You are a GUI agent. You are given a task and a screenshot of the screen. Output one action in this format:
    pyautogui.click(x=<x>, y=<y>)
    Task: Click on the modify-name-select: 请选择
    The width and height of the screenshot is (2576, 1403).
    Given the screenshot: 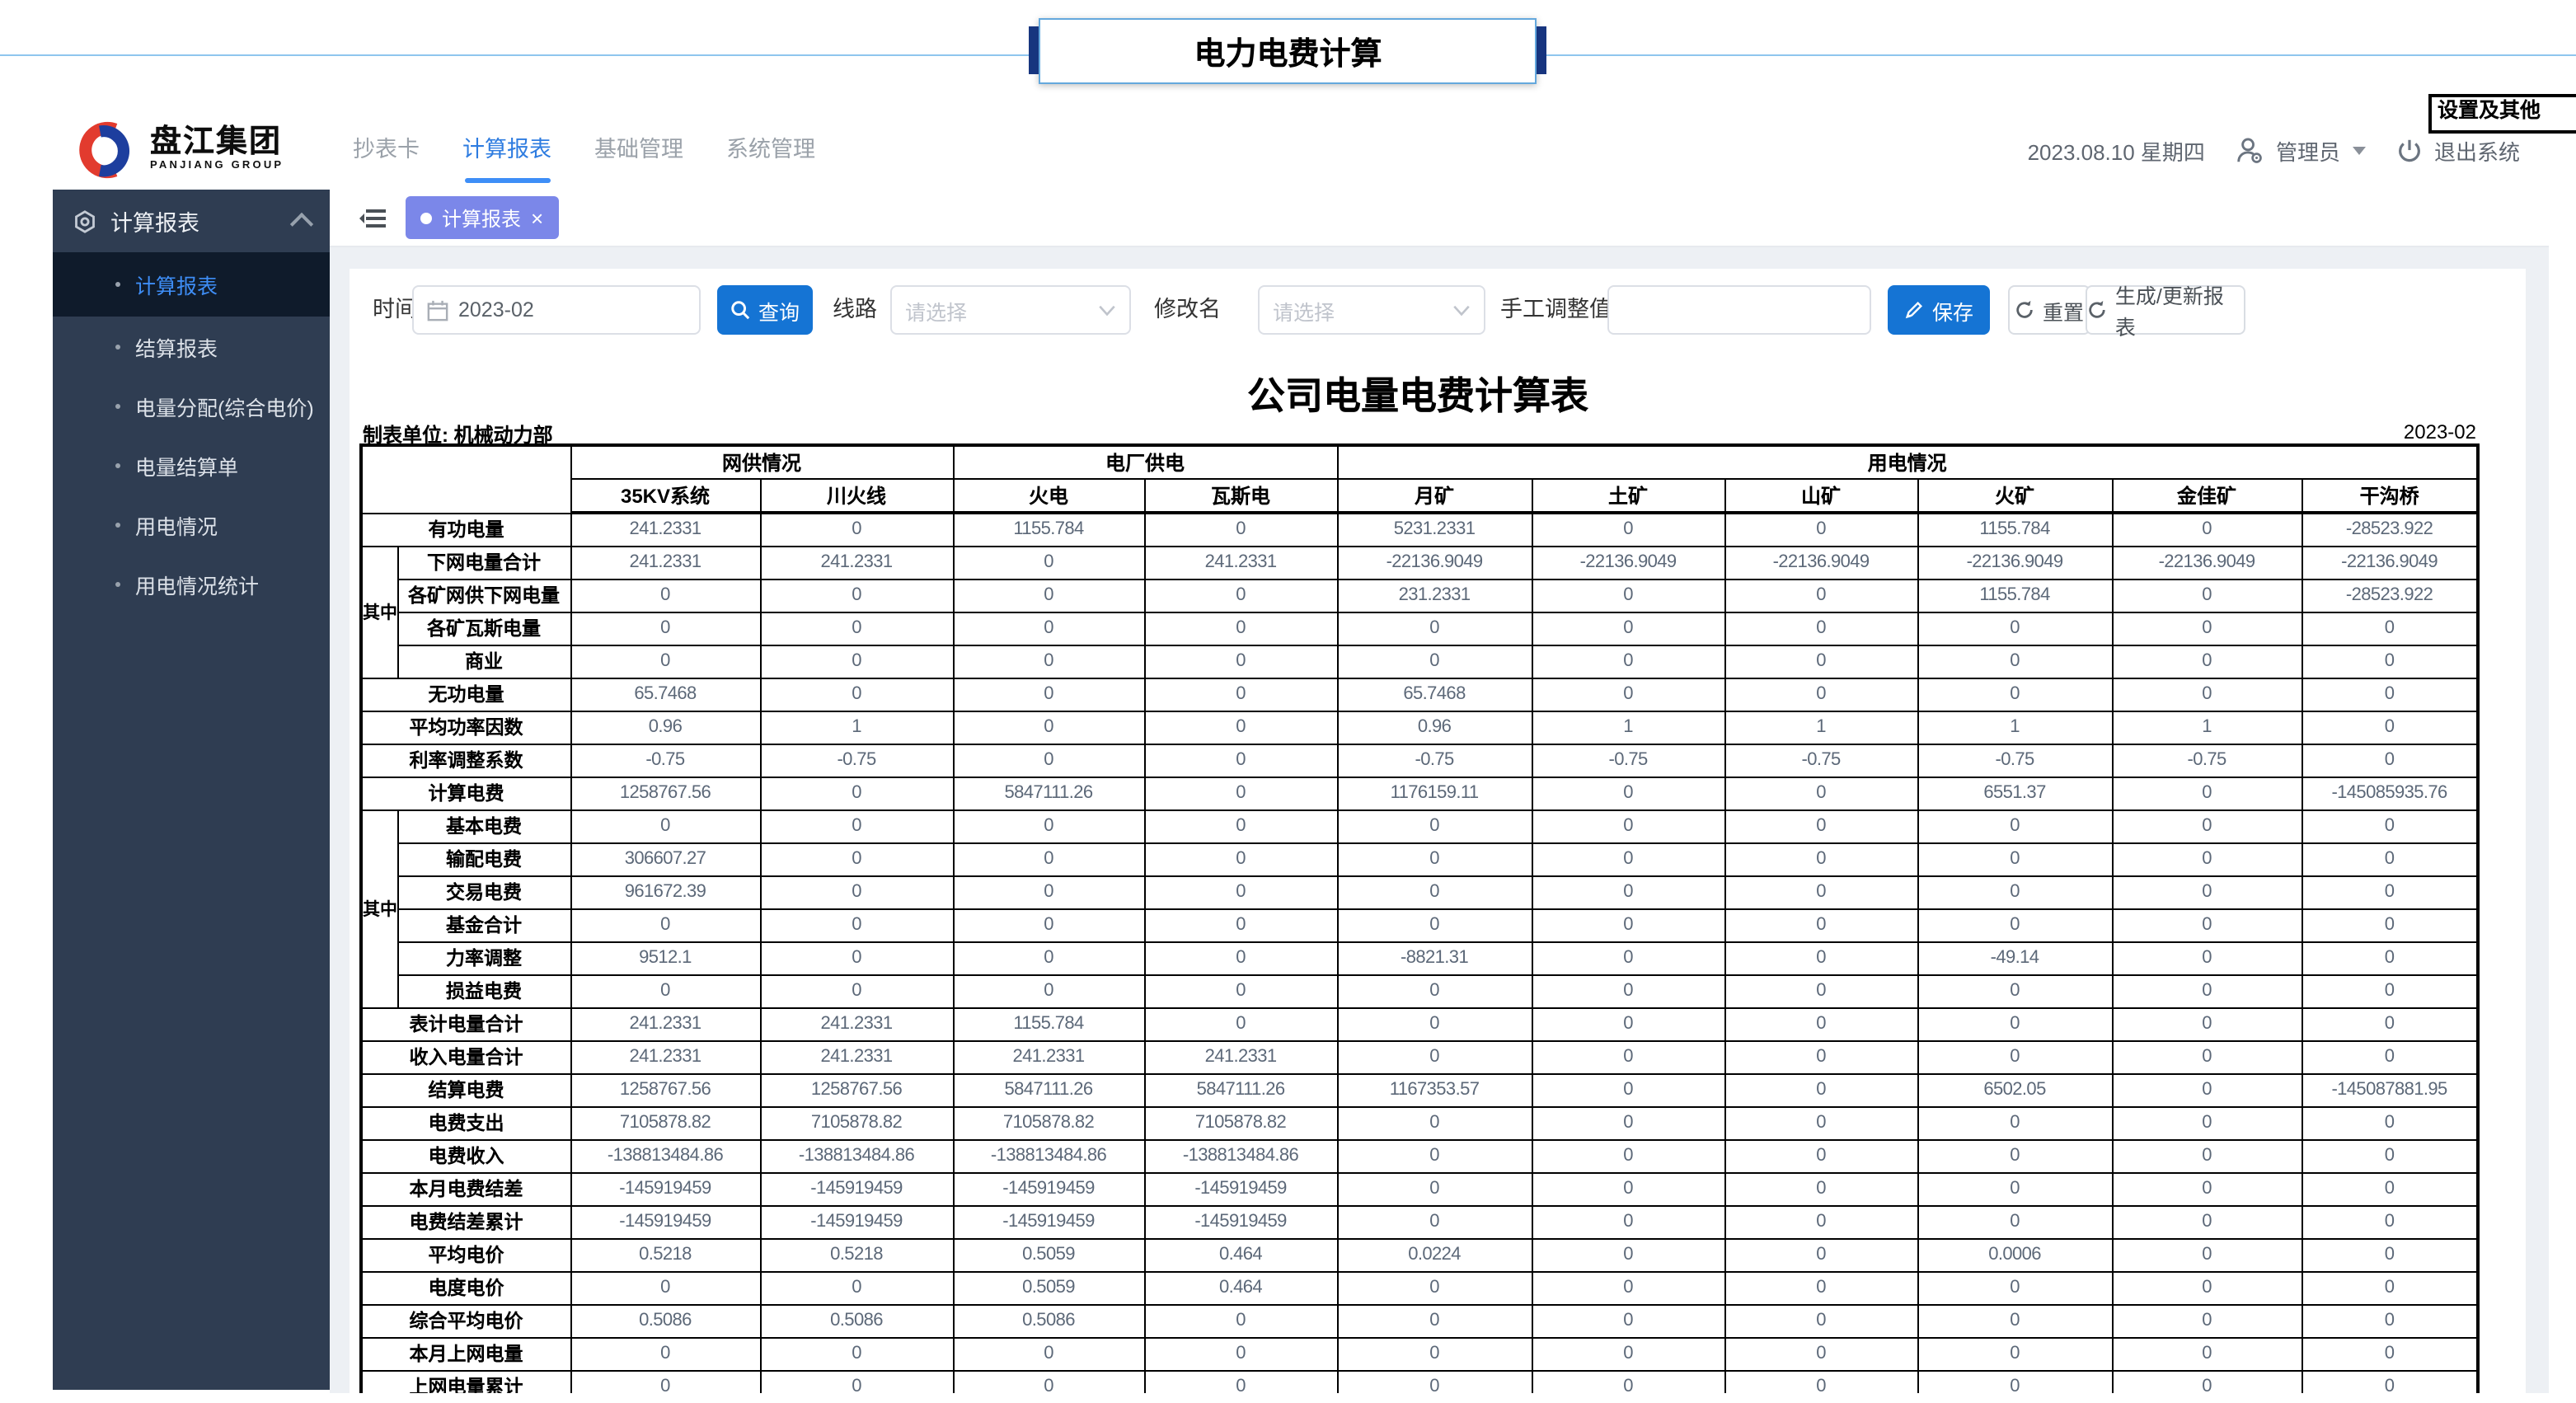 What is the action you would take?
    pyautogui.click(x=1372, y=310)
    